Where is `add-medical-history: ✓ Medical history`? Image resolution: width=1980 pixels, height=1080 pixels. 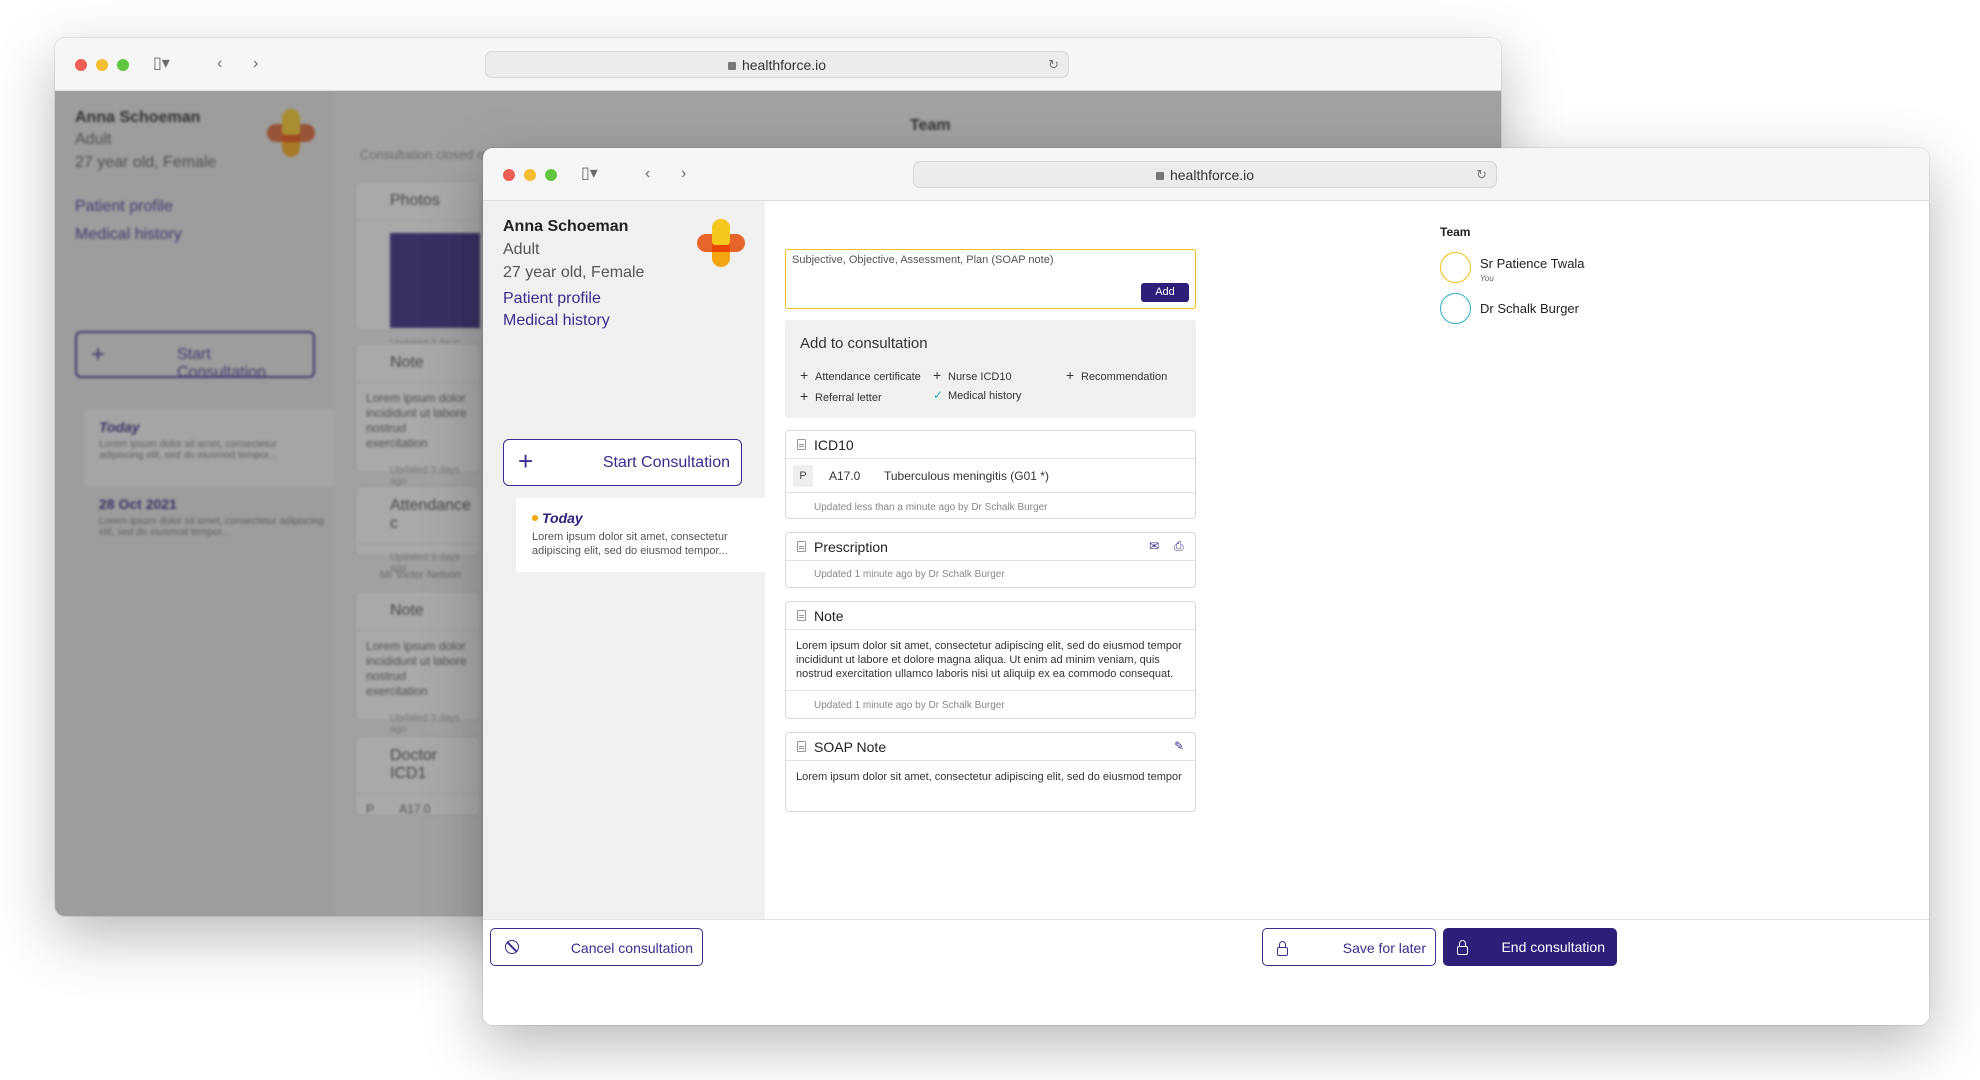
add-medical-history: ✓ Medical history is located at coordinates (977, 395).